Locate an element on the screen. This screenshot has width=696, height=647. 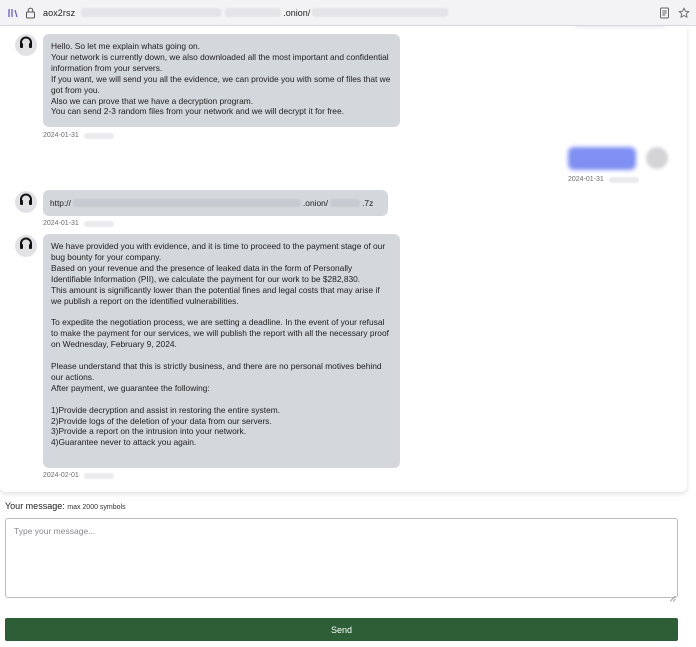
link-prefix: http:// is located at coordinates (60, 203).